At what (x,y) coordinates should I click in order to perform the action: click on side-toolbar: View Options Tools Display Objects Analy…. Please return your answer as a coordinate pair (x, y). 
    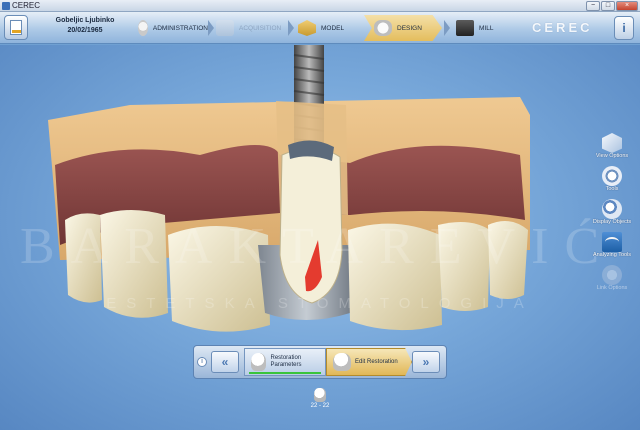
    Looking at the image, I should click on (612, 212).